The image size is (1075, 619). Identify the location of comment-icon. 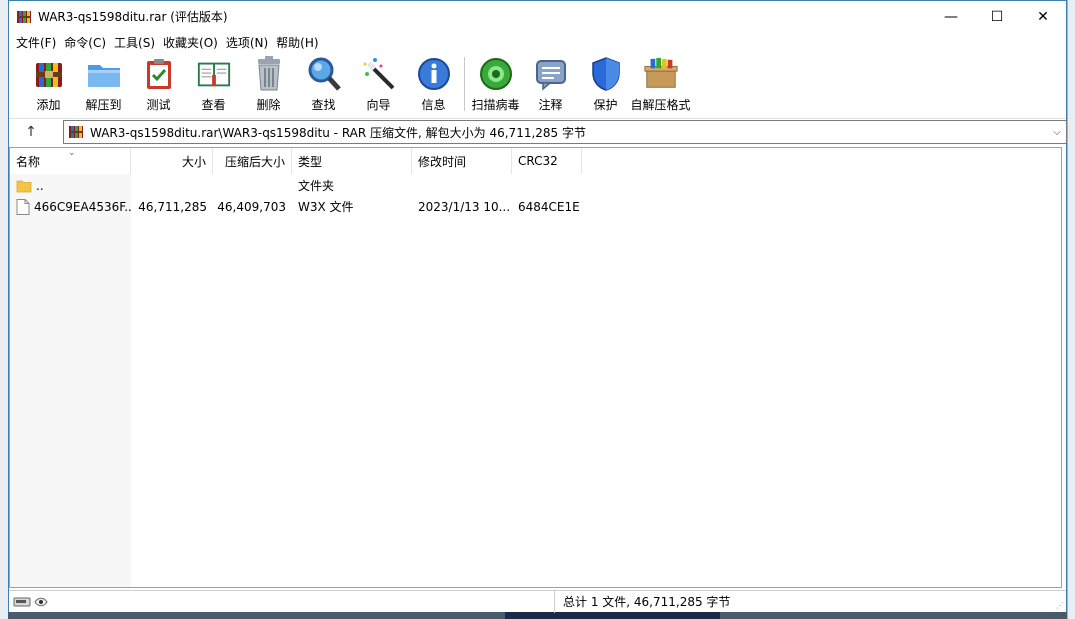
(550, 75).